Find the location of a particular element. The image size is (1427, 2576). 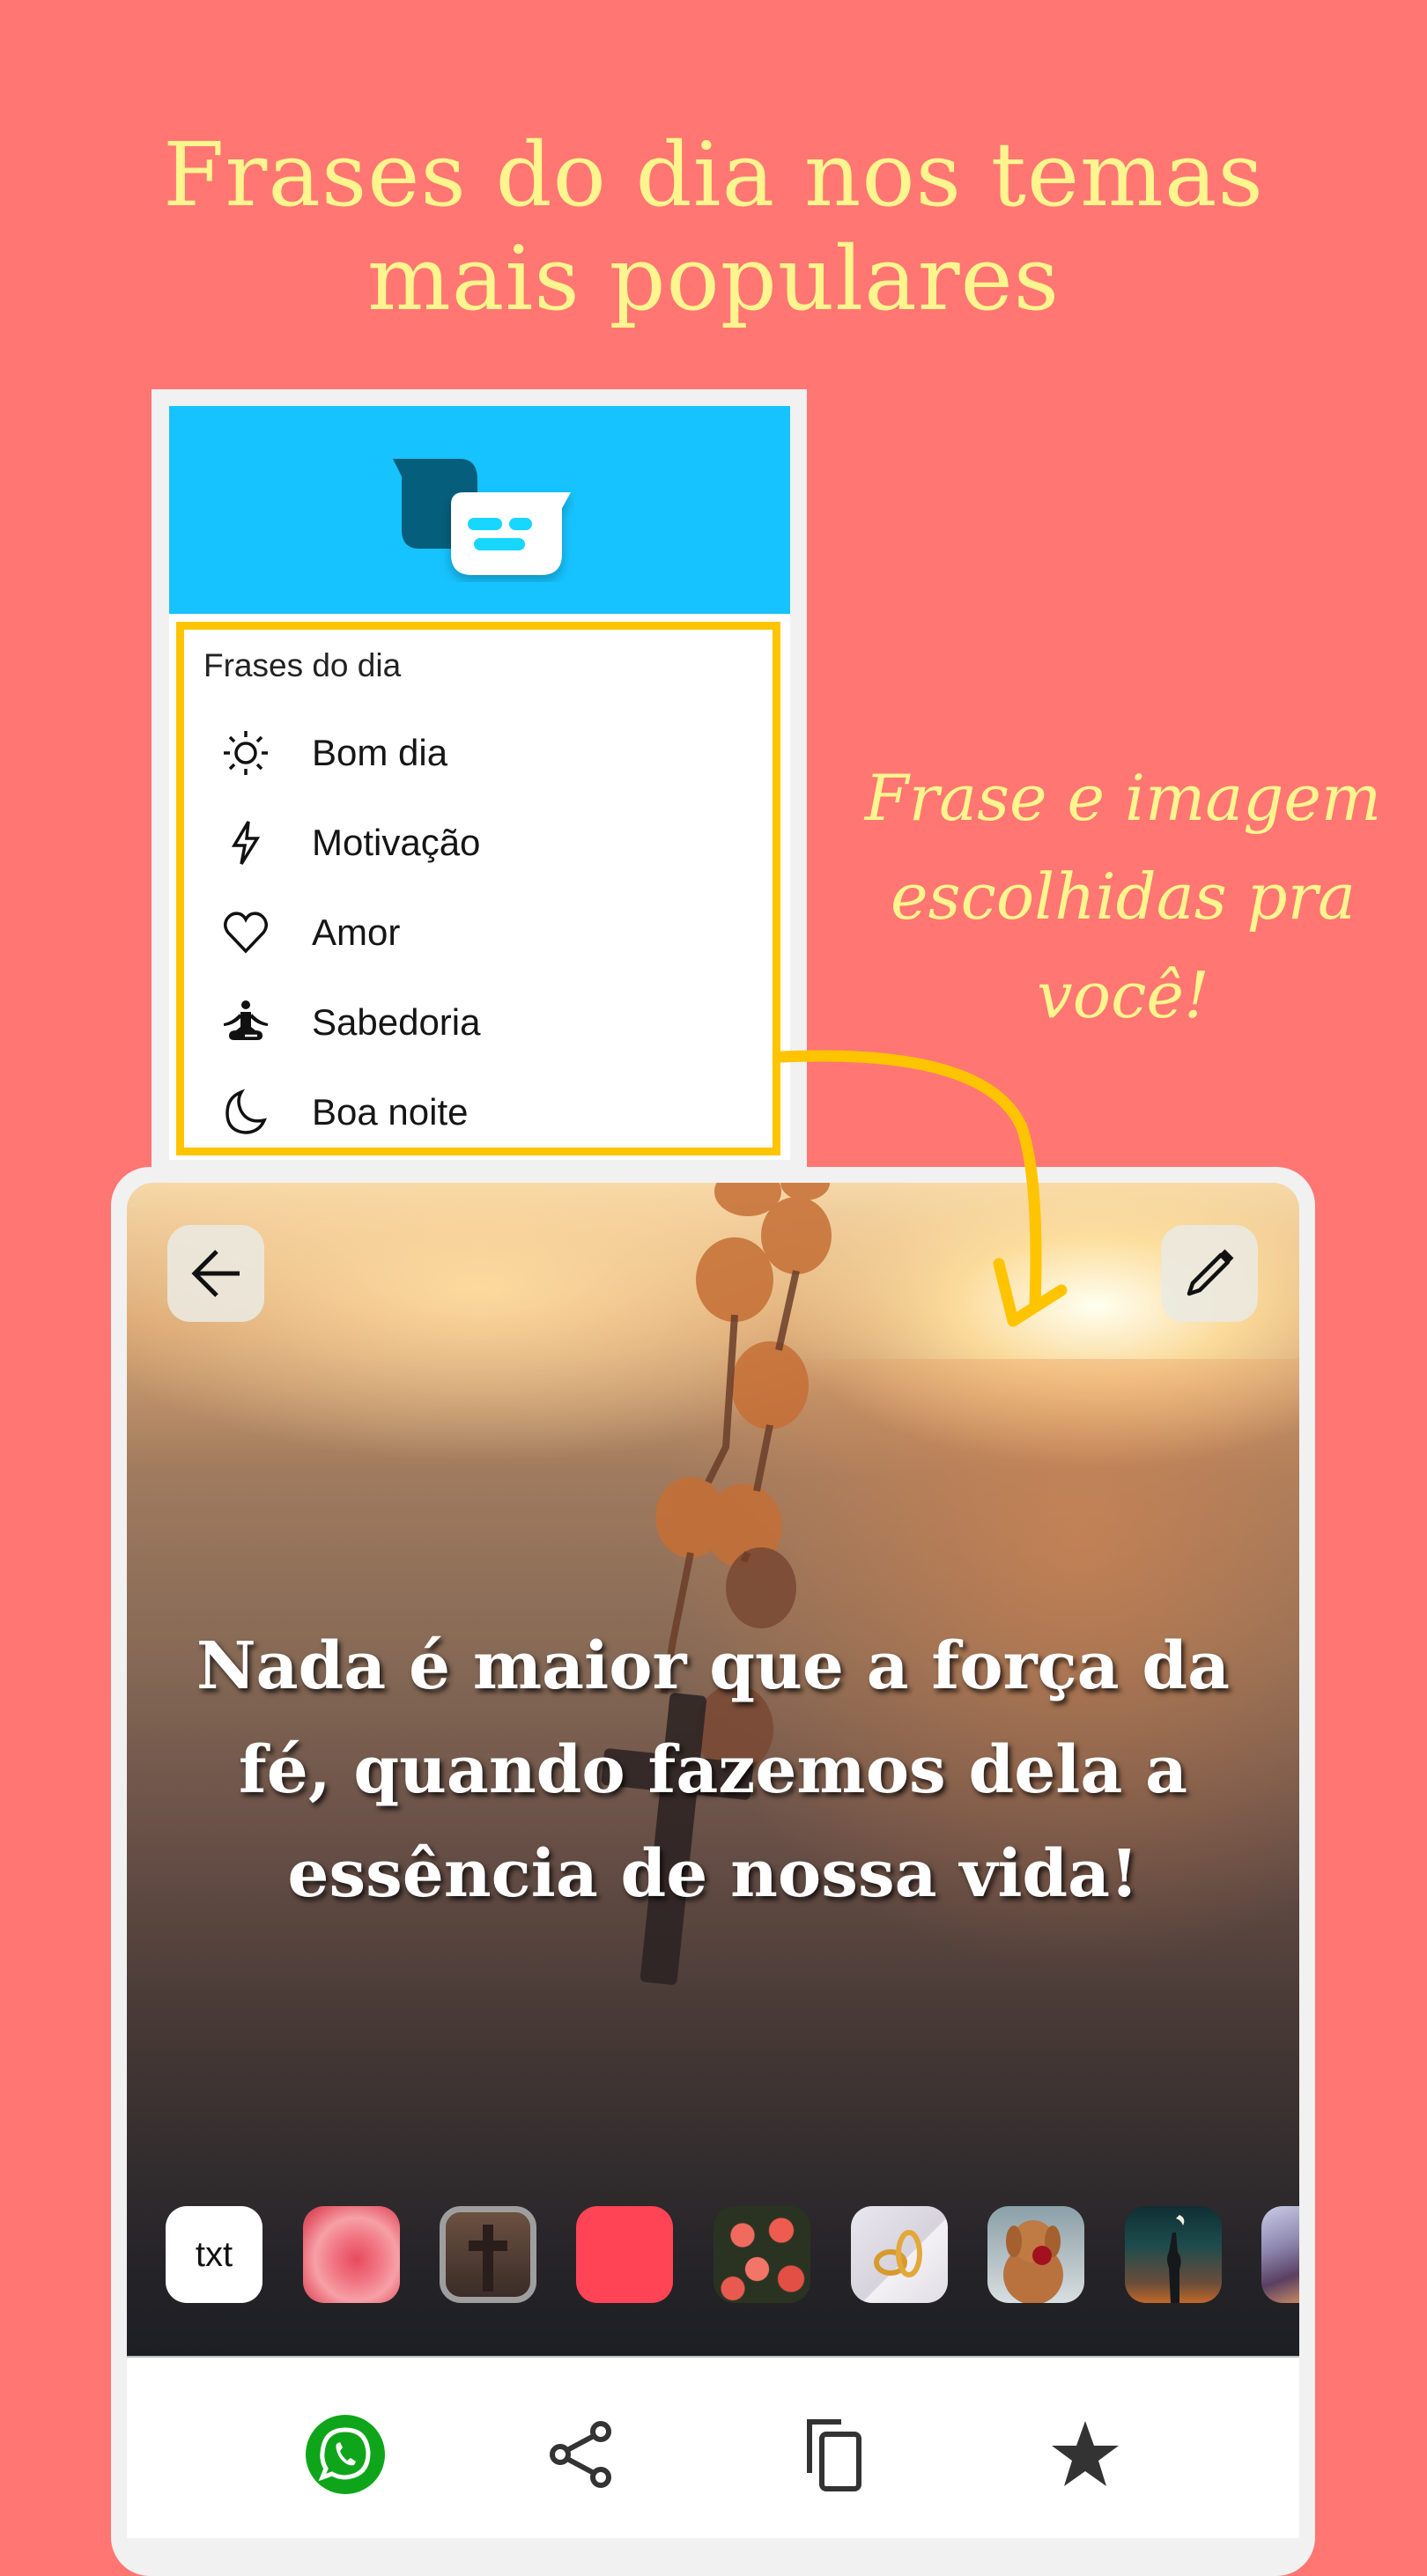

headline-line-2: mais populares is located at coordinates (713, 278).